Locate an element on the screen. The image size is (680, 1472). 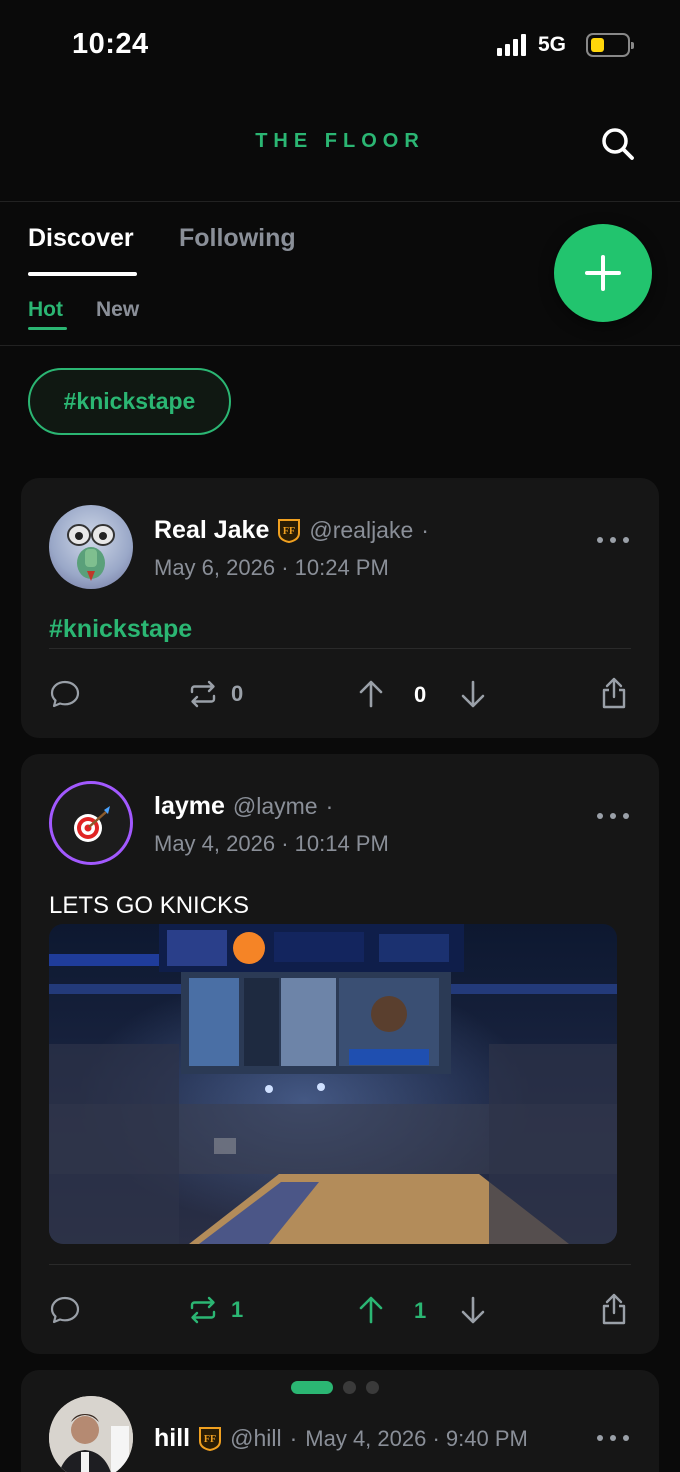
author-row: hill FF @hill · May 4, 2026 · 9:40 PM is located at coordinates (341, 1438).